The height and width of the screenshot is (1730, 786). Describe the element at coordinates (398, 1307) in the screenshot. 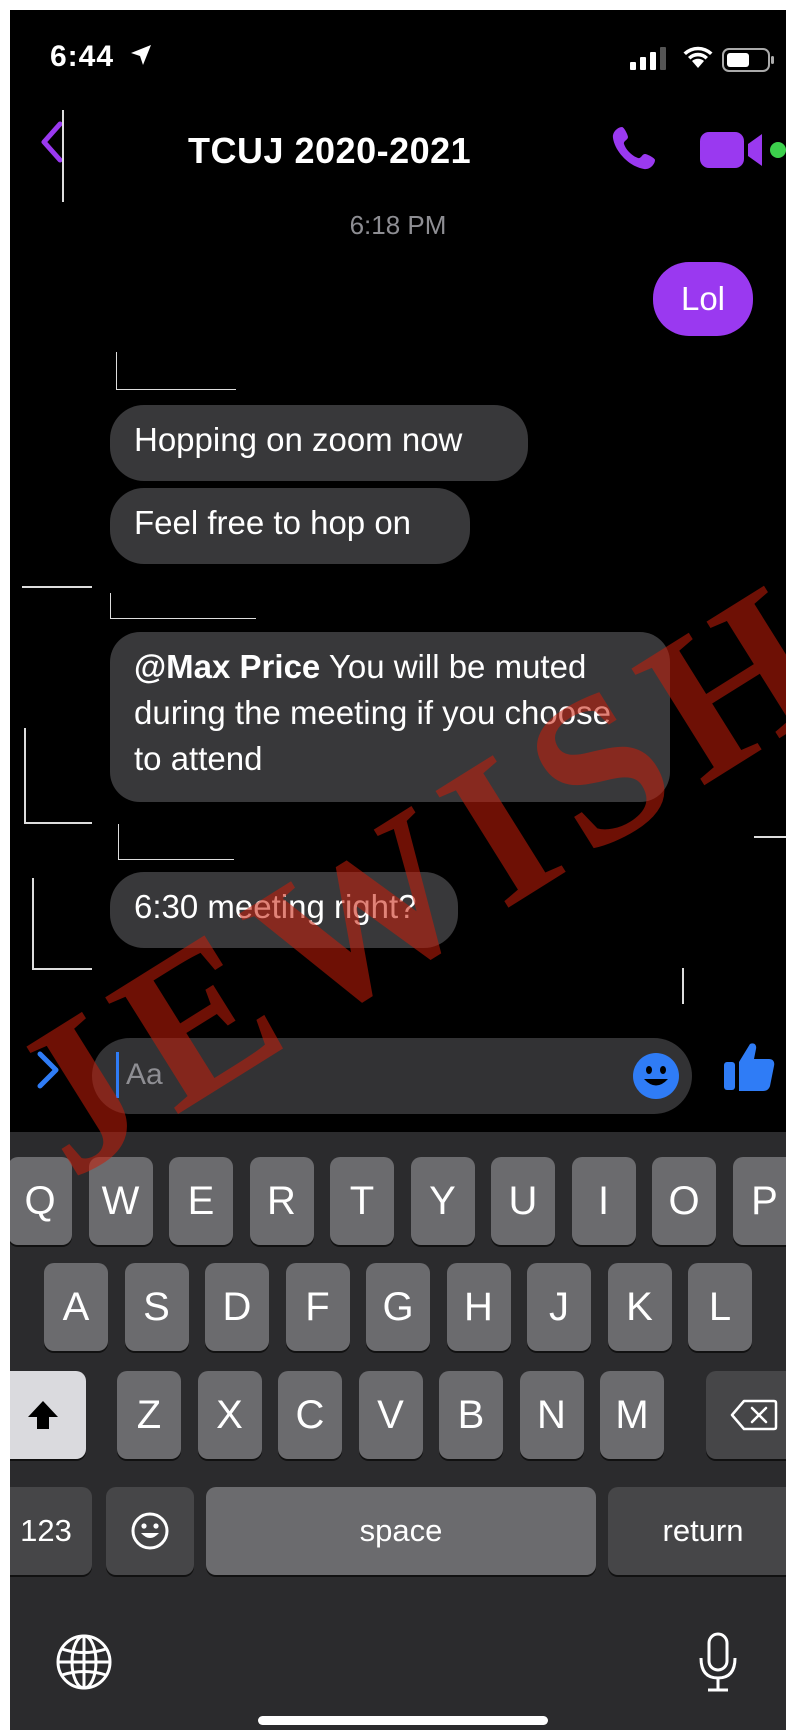

I see `key-g: G` at that location.